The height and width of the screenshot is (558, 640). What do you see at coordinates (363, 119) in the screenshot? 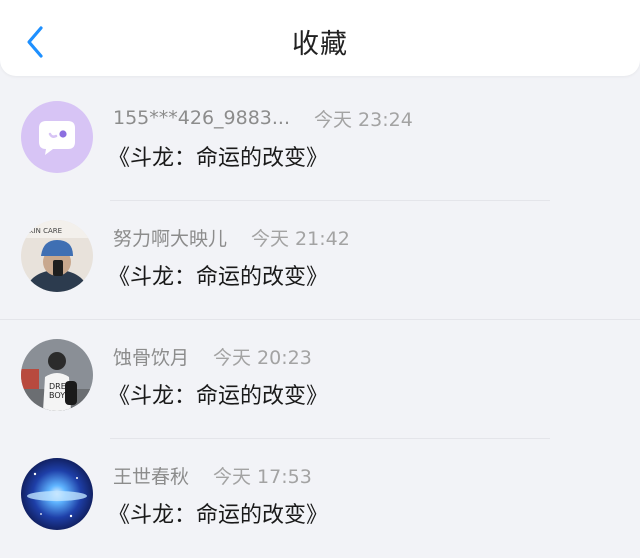
I see `timestamp: 今天 23:24` at bounding box center [363, 119].